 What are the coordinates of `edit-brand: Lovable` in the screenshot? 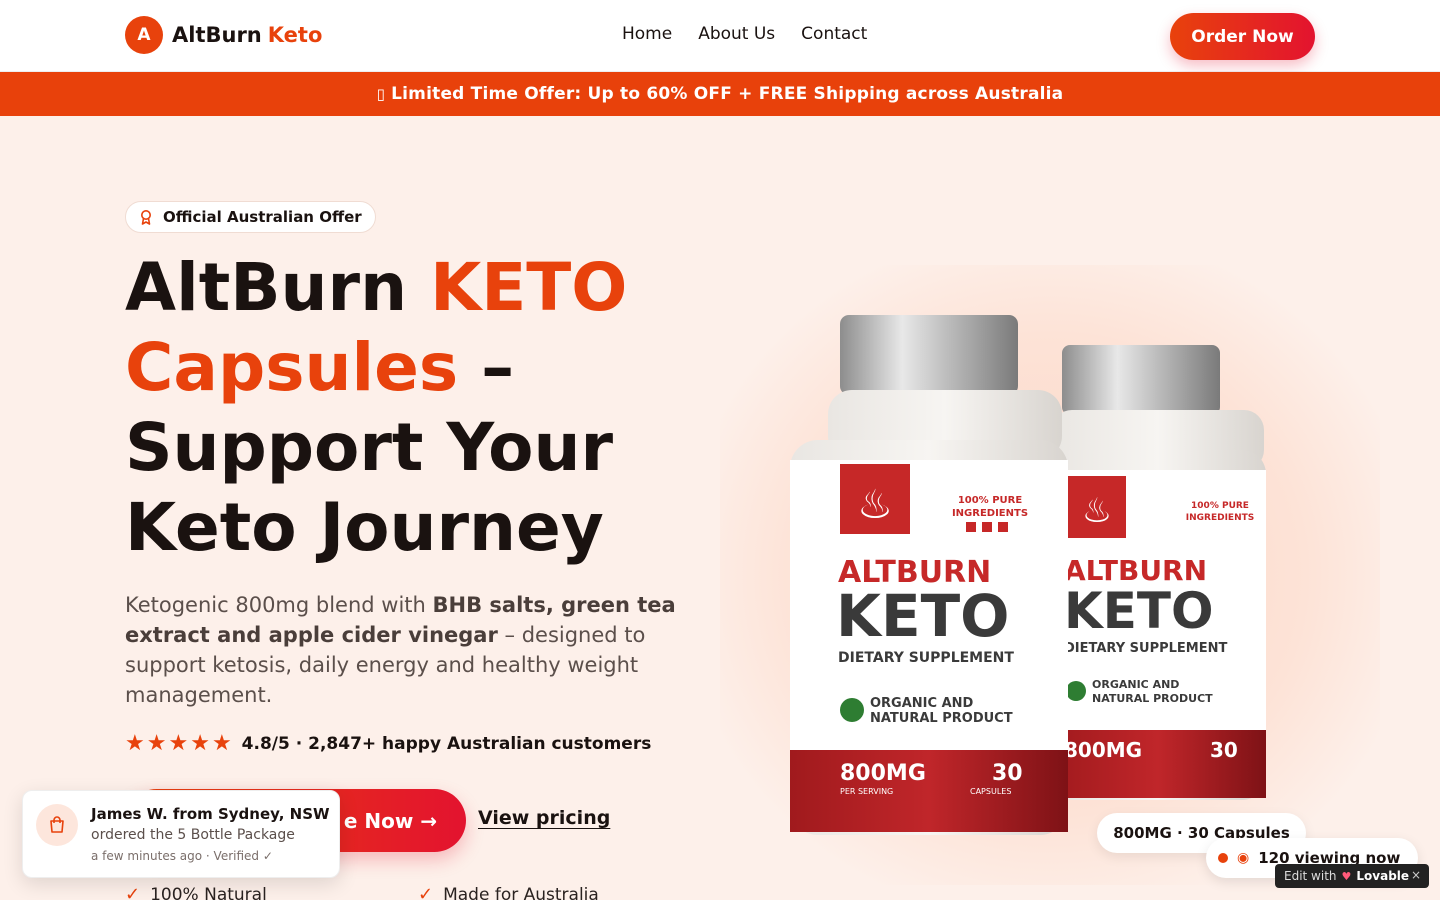 It's located at (1383, 876).